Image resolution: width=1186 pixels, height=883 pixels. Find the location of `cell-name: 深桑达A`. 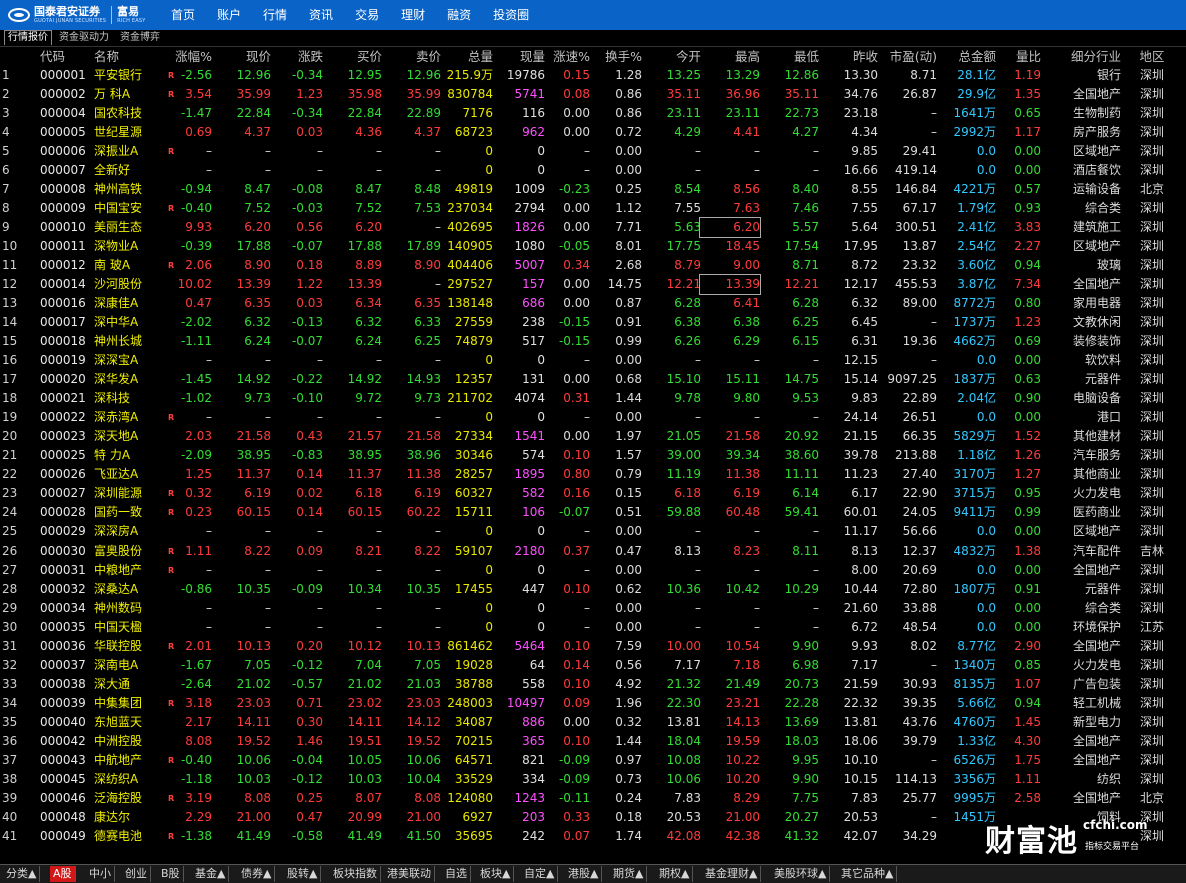

cell-name: 深桑达A is located at coordinates (116, 589).